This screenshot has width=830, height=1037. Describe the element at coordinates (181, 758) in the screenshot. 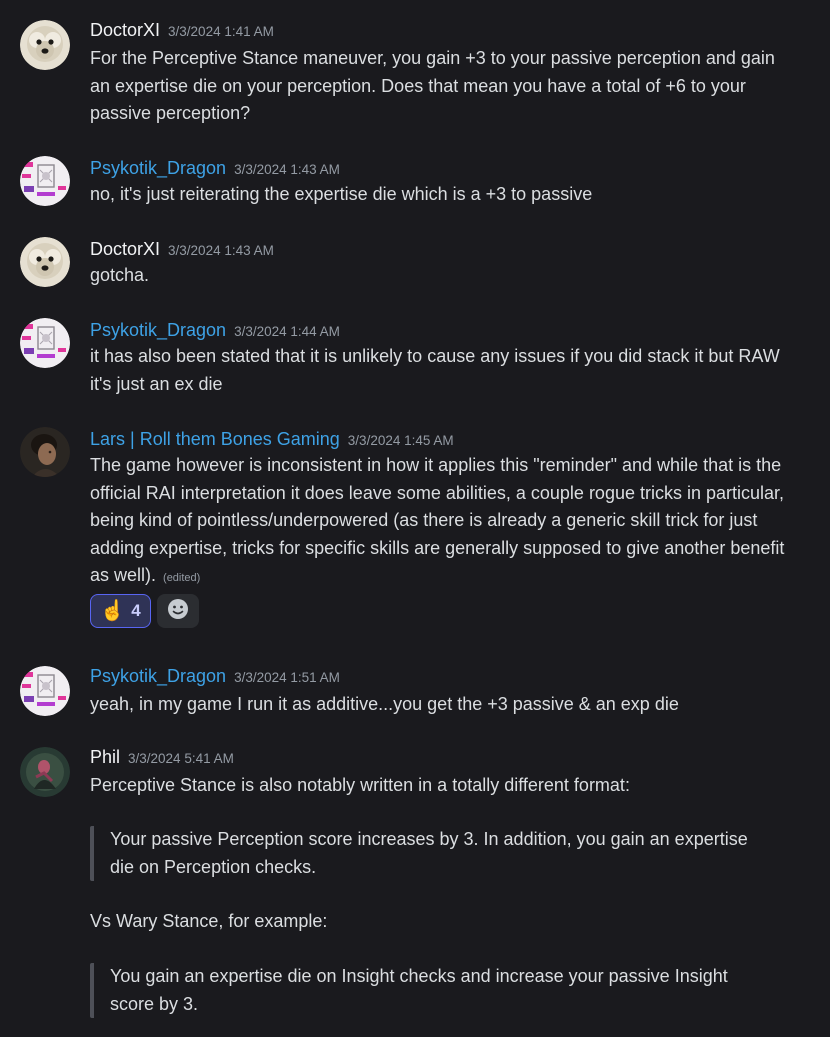

I see `message-timestamp: 3/3/2024 5:41 AM` at that location.